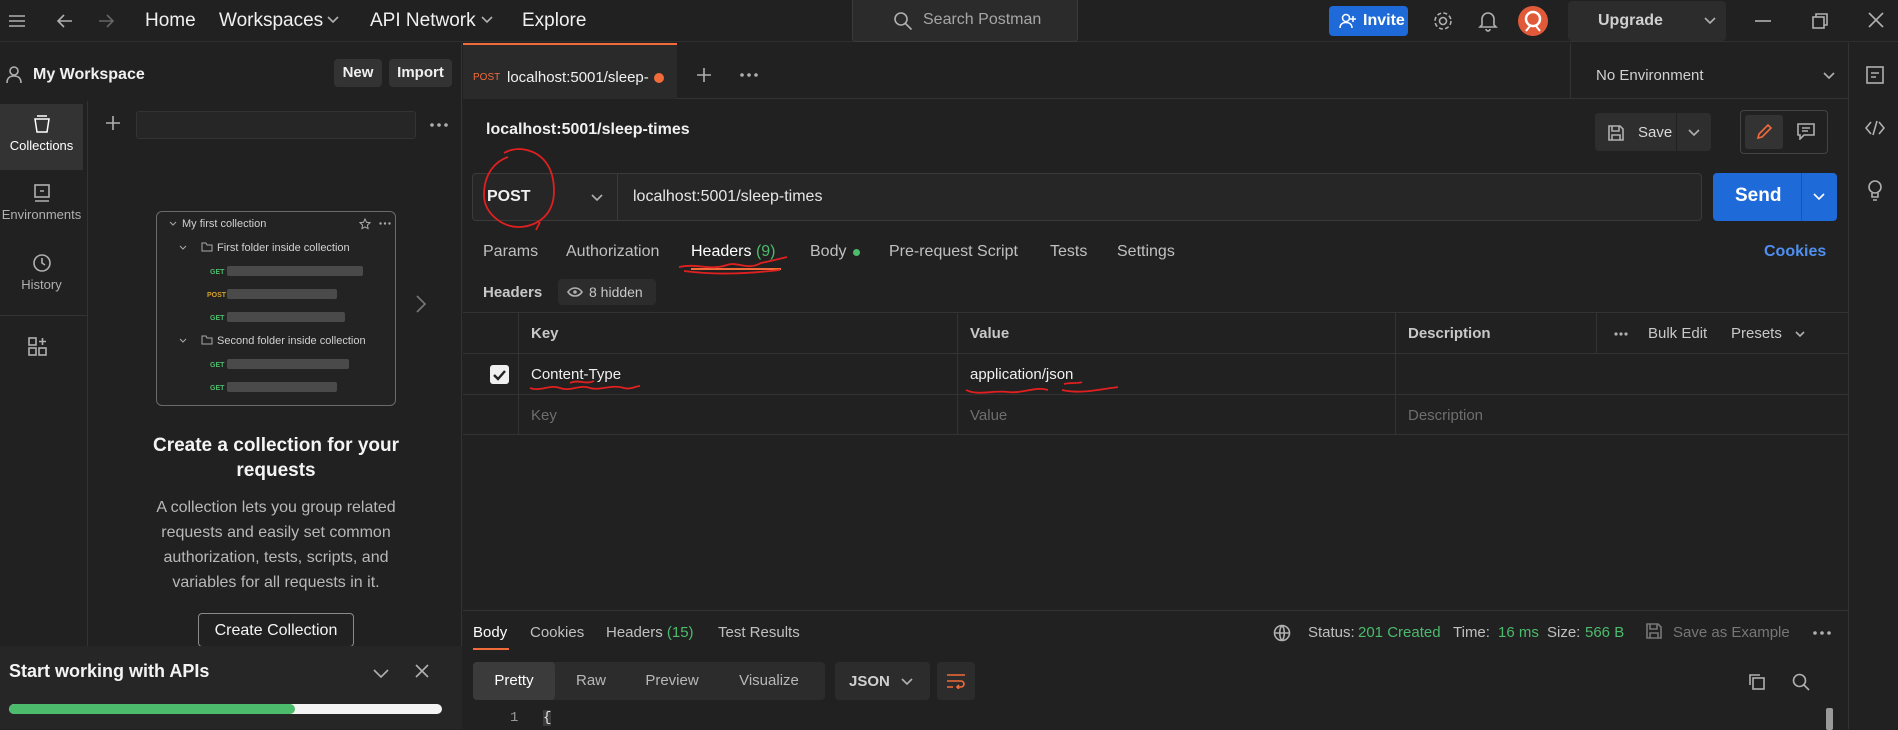 Image resolution: width=1898 pixels, height=730 pixels. I want to click on search-icon, so click(1801, 682).